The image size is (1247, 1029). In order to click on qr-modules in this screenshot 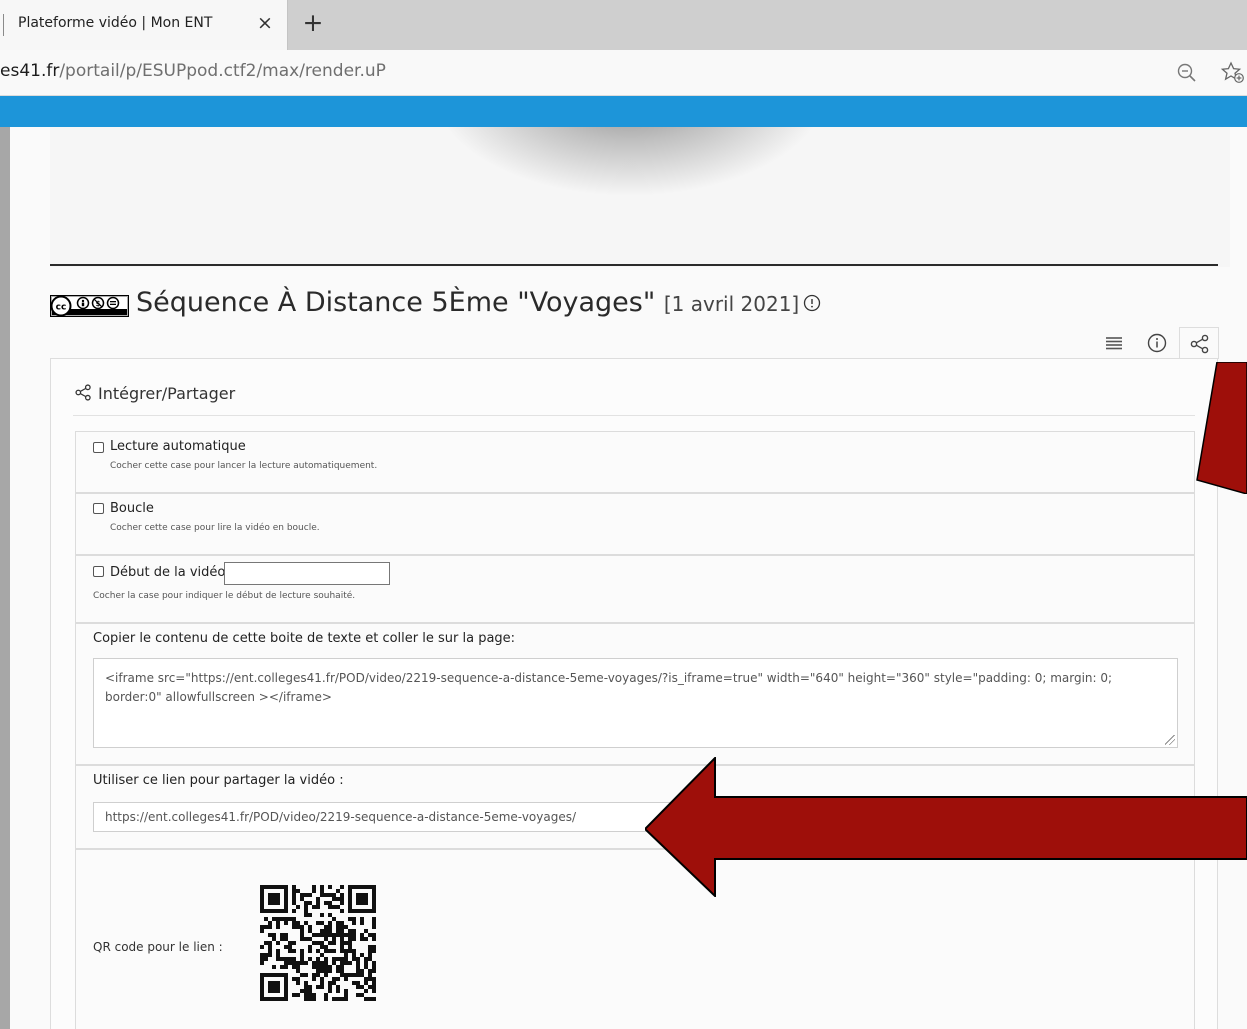, I will do `click(318, 943)`.